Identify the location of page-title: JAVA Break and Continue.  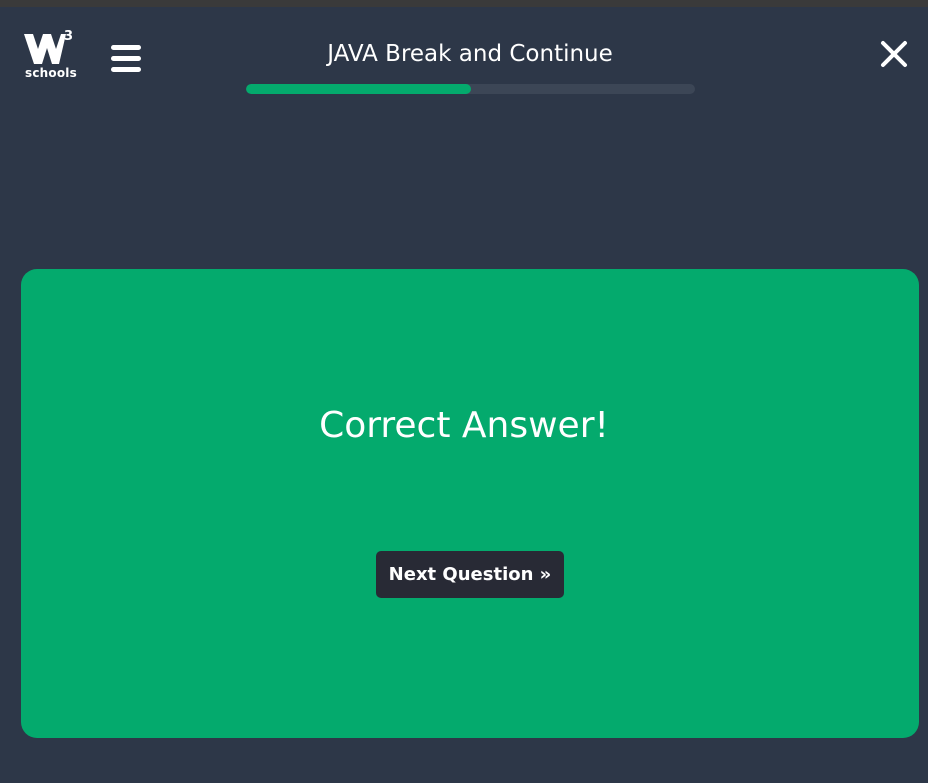
(470, 54).